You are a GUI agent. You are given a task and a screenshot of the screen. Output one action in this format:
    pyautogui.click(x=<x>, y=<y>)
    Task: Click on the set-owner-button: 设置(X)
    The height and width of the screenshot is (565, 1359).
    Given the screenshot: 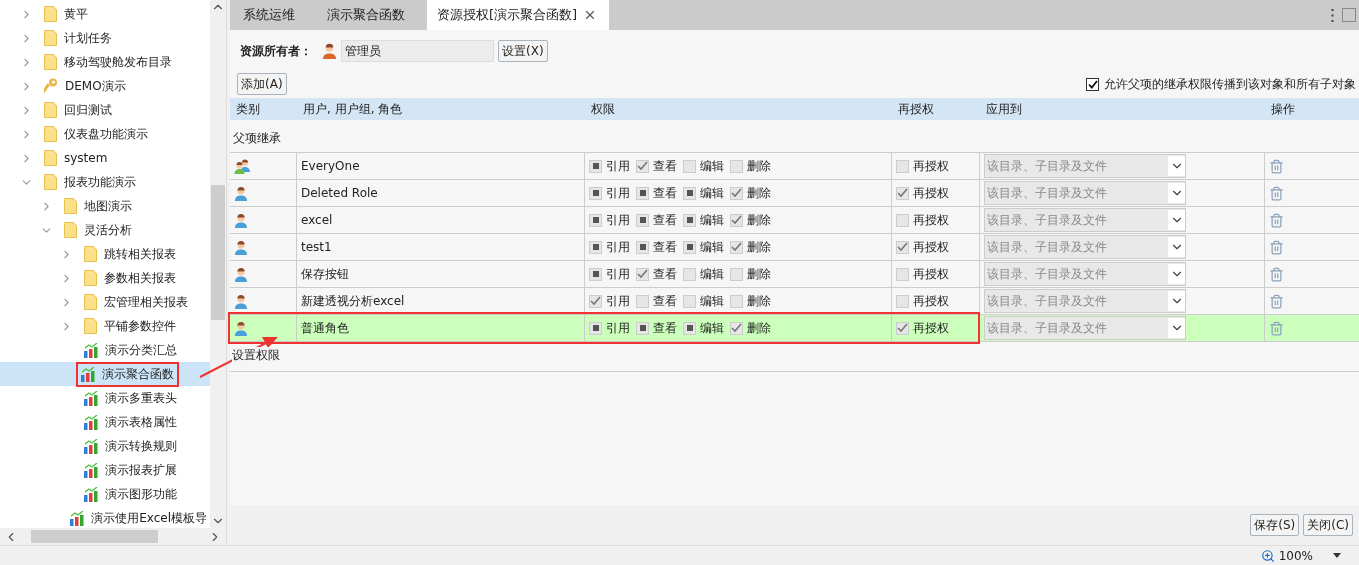 What is the action you would take?
    pyautogui.click(x=523, y=51)
    